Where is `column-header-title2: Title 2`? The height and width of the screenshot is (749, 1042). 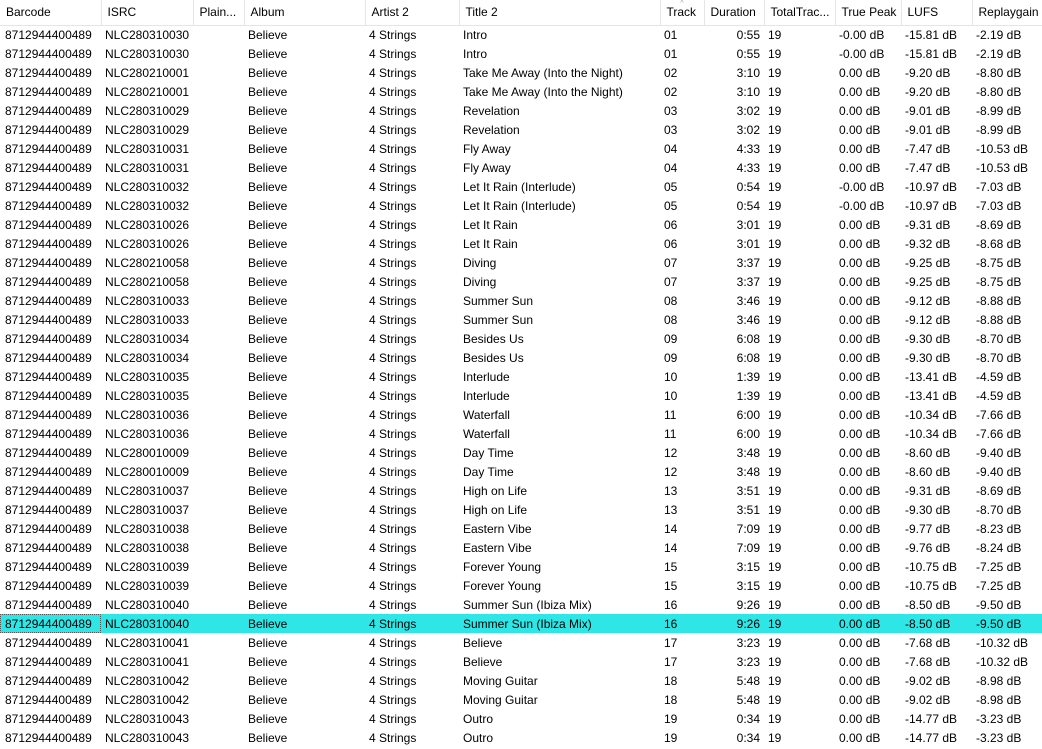 column-header-title2: Title 2 is located at coordinates (560, 13).